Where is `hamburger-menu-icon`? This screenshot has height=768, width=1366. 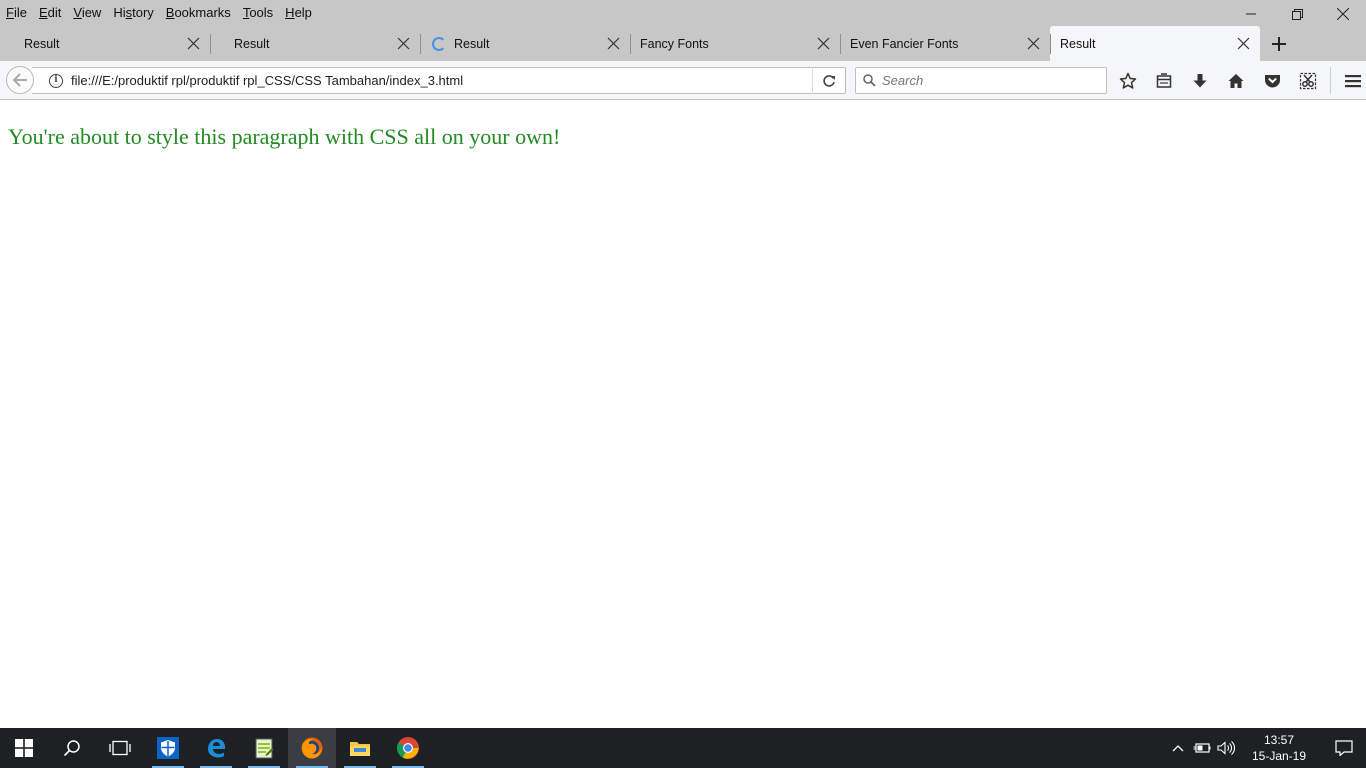 hamburger-menu-icon is located at coordinates (1353, 80).